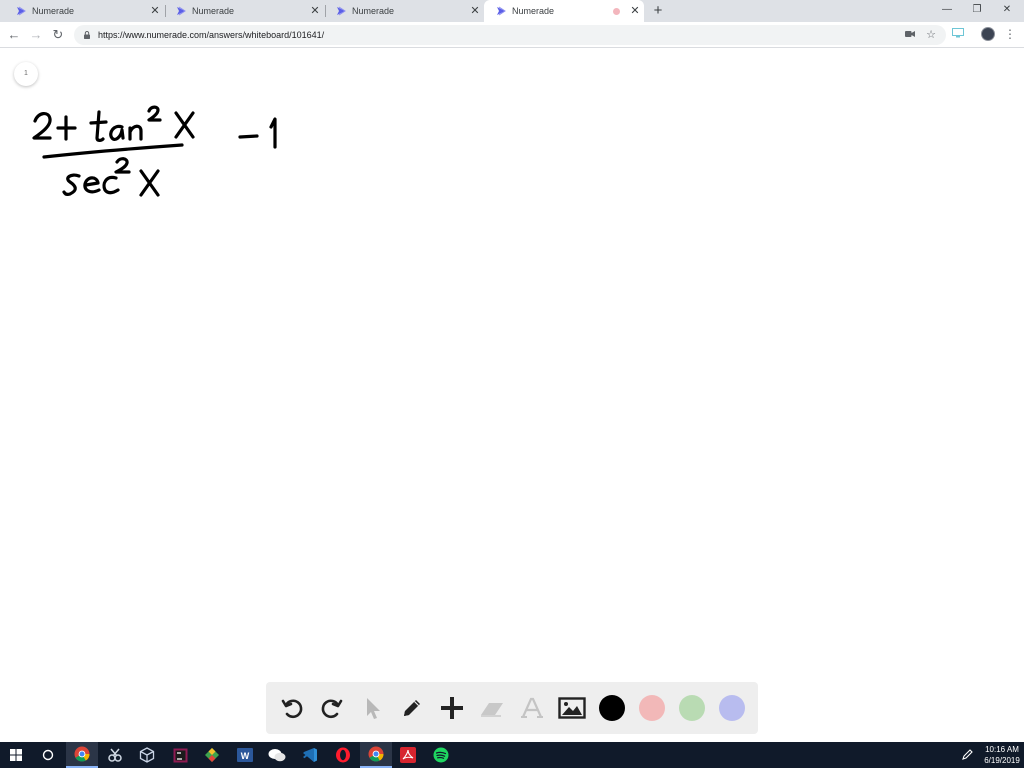  Describe the element at coordinates (931, 35) in the screenshot. I see `bookmark-star-icon: ☆` at that location.